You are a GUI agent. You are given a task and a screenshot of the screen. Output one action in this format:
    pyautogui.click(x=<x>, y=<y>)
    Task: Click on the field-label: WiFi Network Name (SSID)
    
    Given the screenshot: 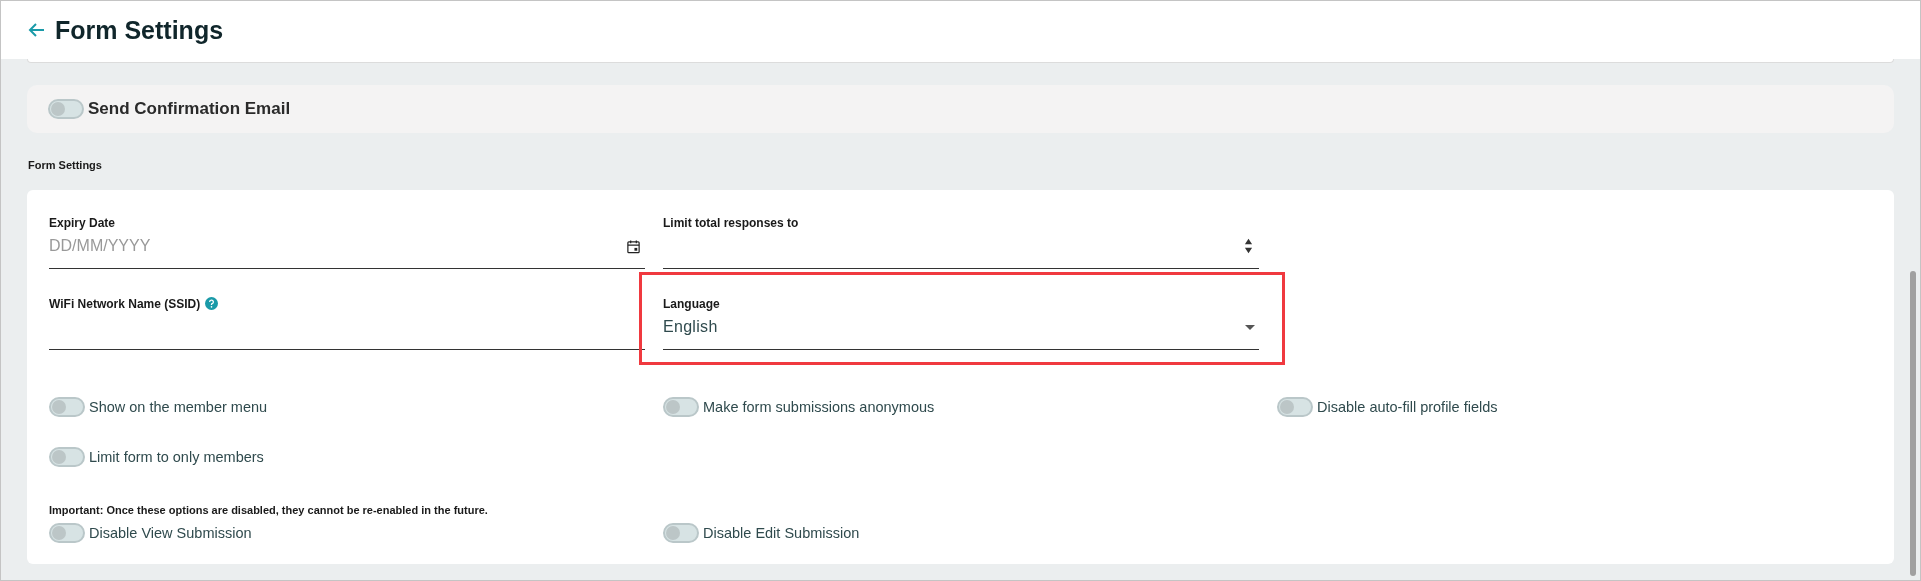 What is the action you would take?
    pyautogui.click(x=125, y=303)
    